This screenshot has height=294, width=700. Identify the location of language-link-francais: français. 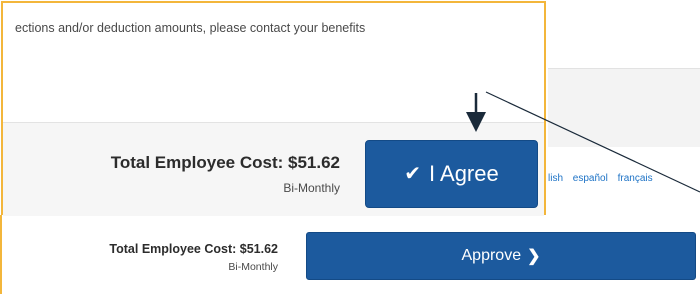
(635, 178).